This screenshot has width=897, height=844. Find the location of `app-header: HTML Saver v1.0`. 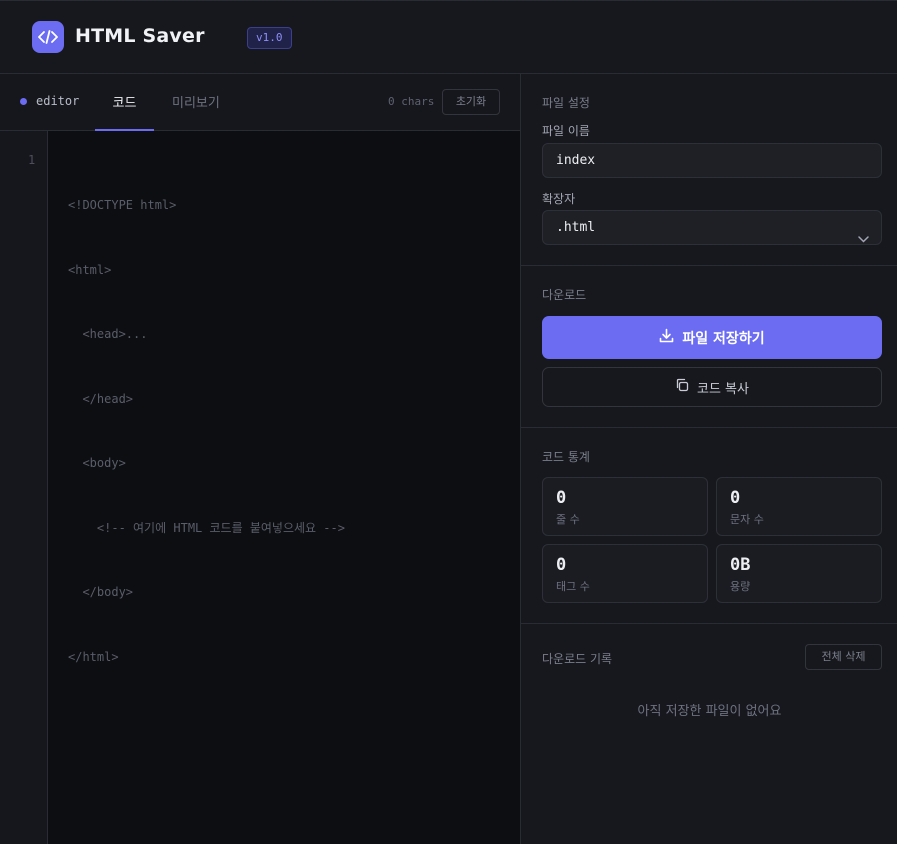

app-header: HTML Saver v1.0 is located at coordinates (448, 37).